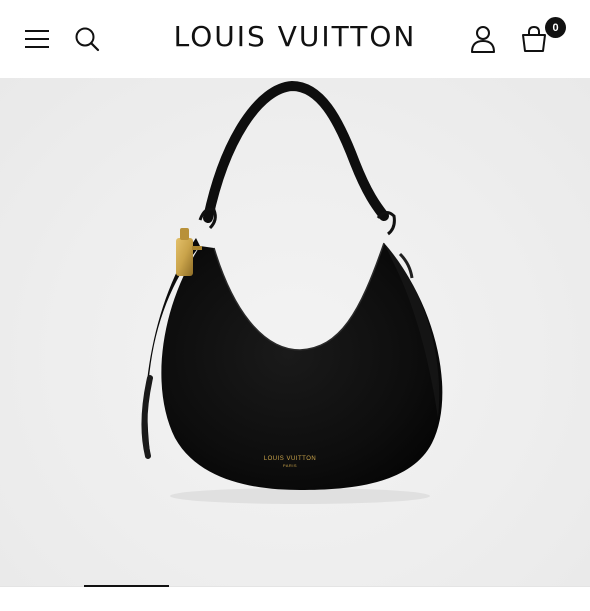 The height and width of the screenshot is (611, 590). I want to click on imprint-brand: LOUIS VUITTON, so click(290, 459).